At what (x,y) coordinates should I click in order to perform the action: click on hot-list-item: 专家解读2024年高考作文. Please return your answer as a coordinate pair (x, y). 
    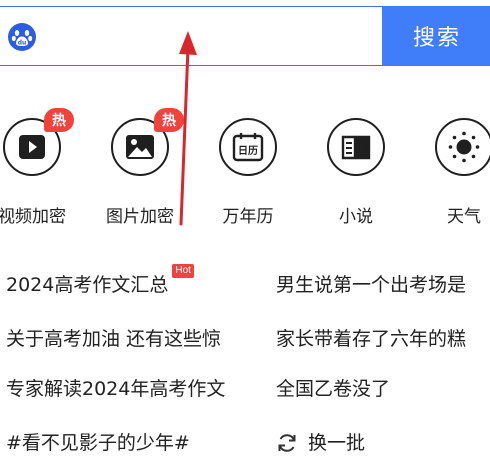
    Looking at the image, I should click on (115, 389).